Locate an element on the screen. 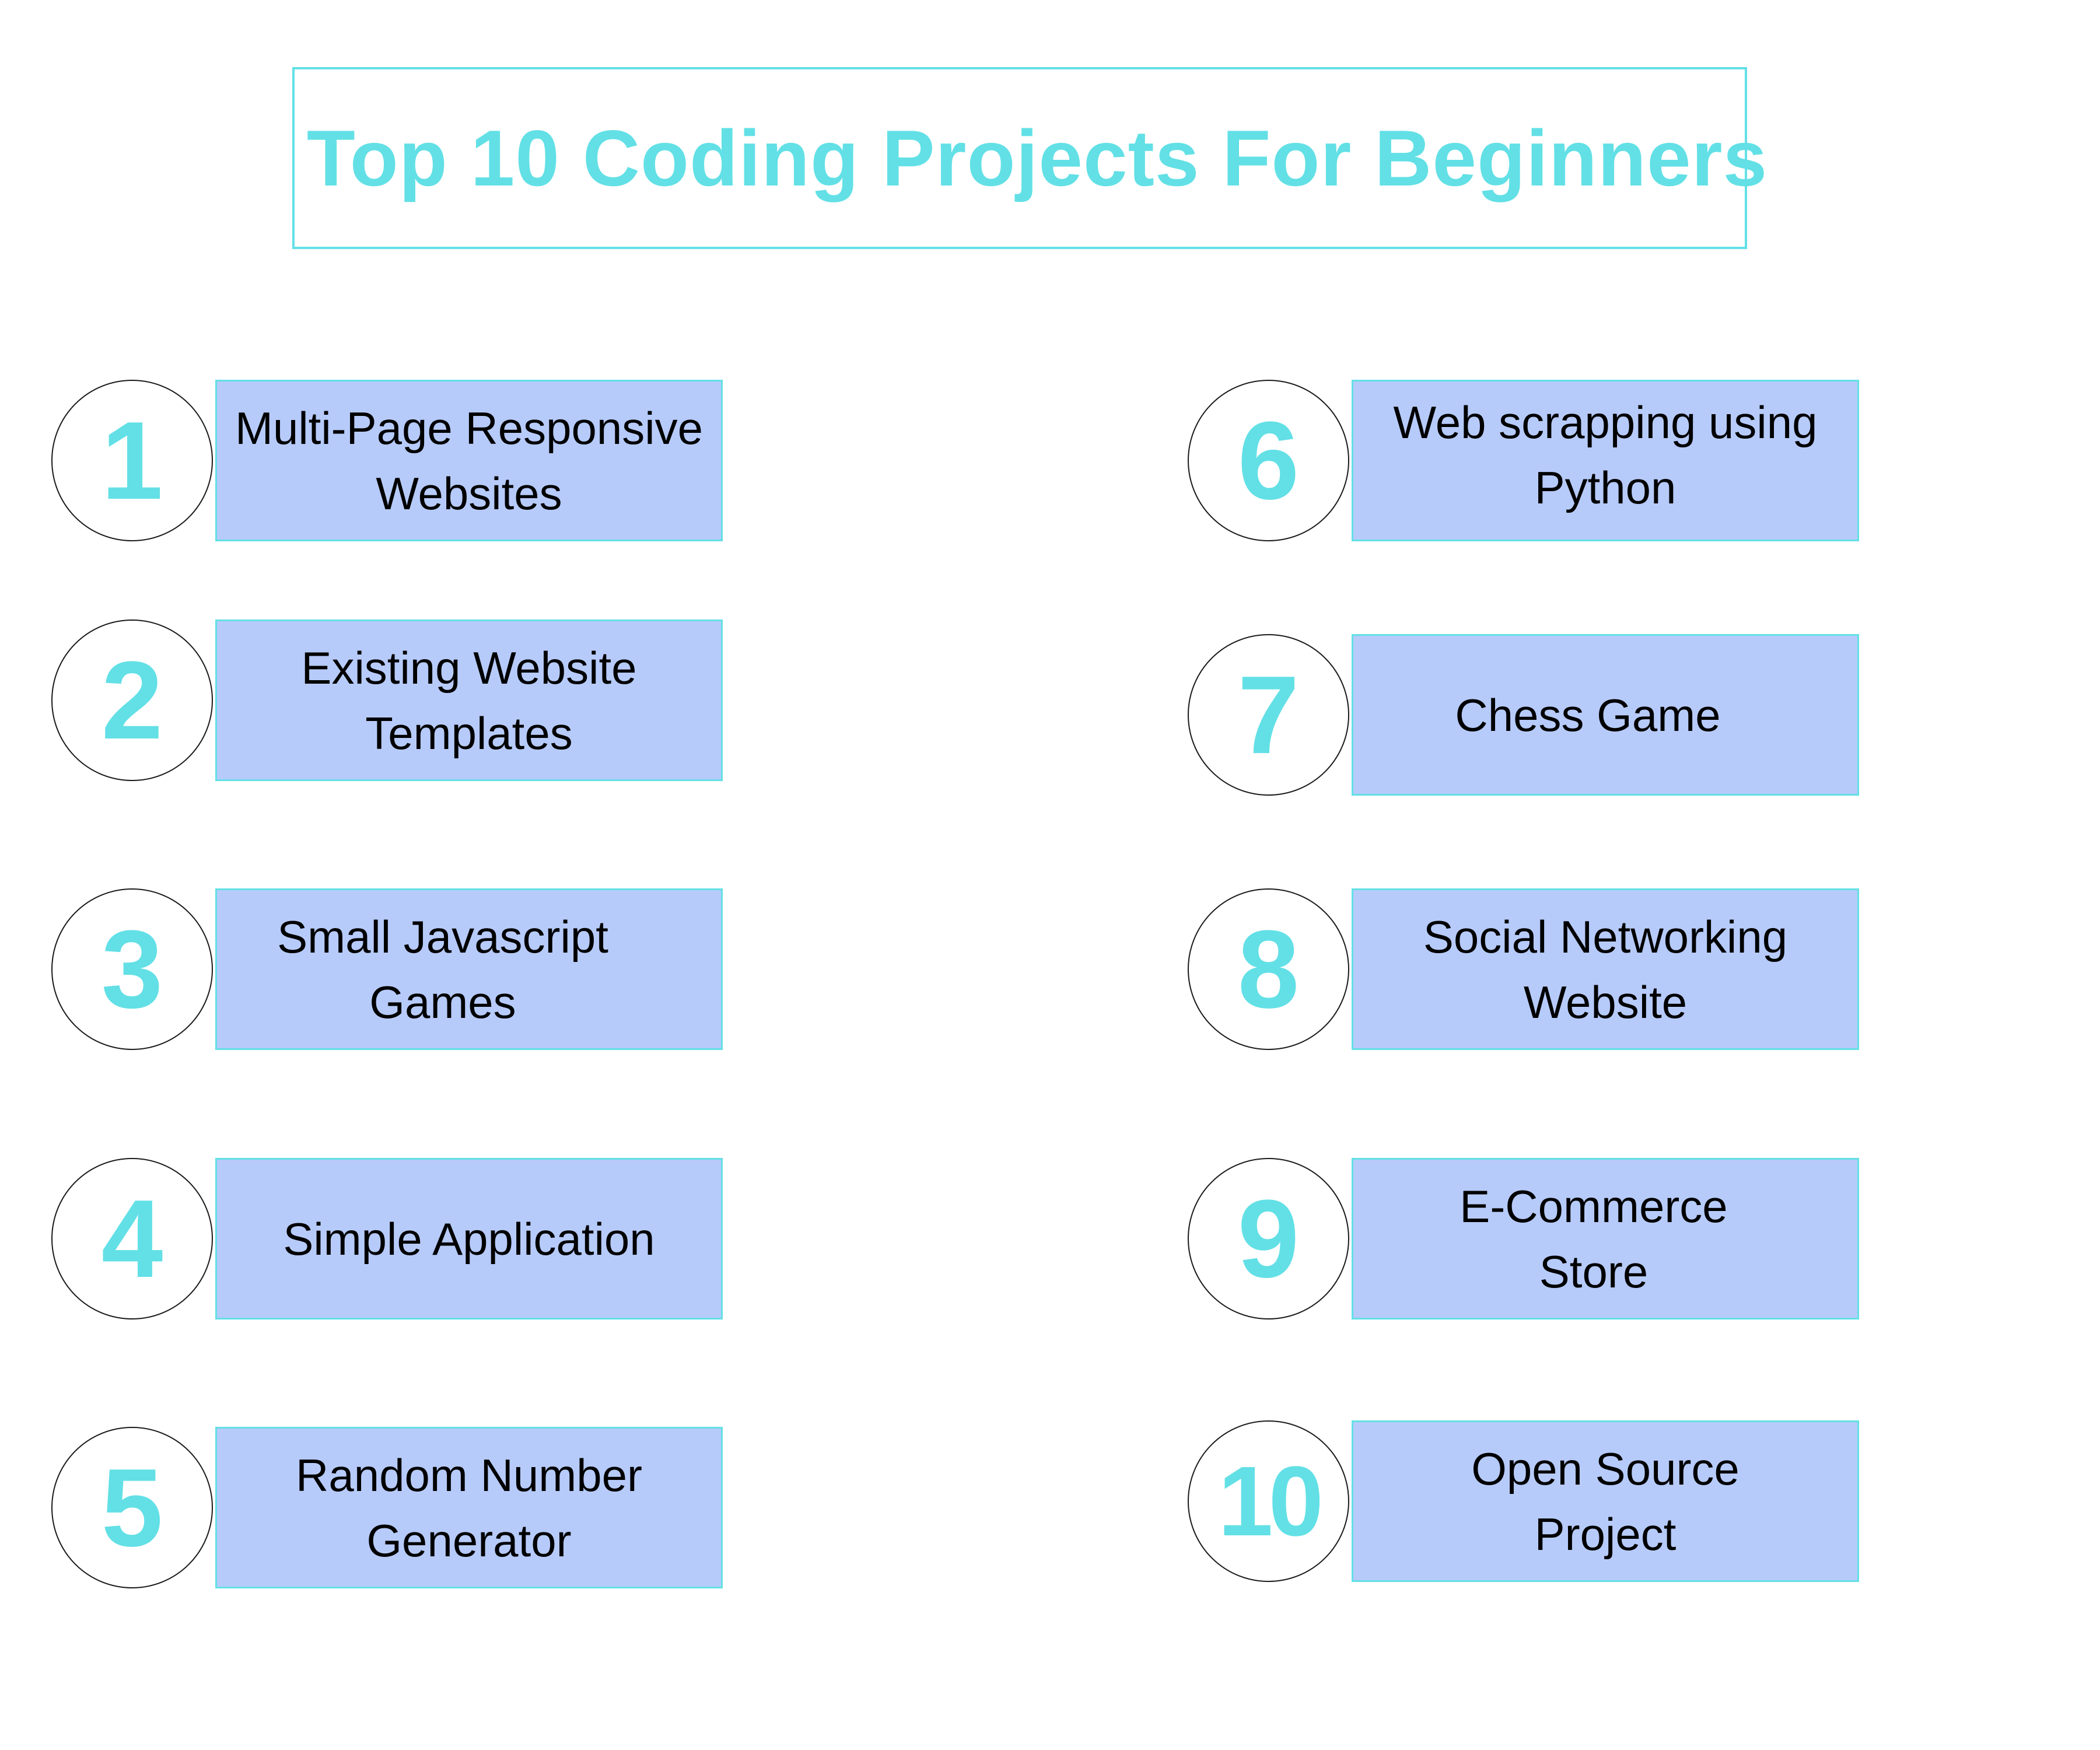 This screenshot has height=1750, width=2100. title-box: Top 10 Coding Projects For Beginners is located at coordinates (1029, 158).